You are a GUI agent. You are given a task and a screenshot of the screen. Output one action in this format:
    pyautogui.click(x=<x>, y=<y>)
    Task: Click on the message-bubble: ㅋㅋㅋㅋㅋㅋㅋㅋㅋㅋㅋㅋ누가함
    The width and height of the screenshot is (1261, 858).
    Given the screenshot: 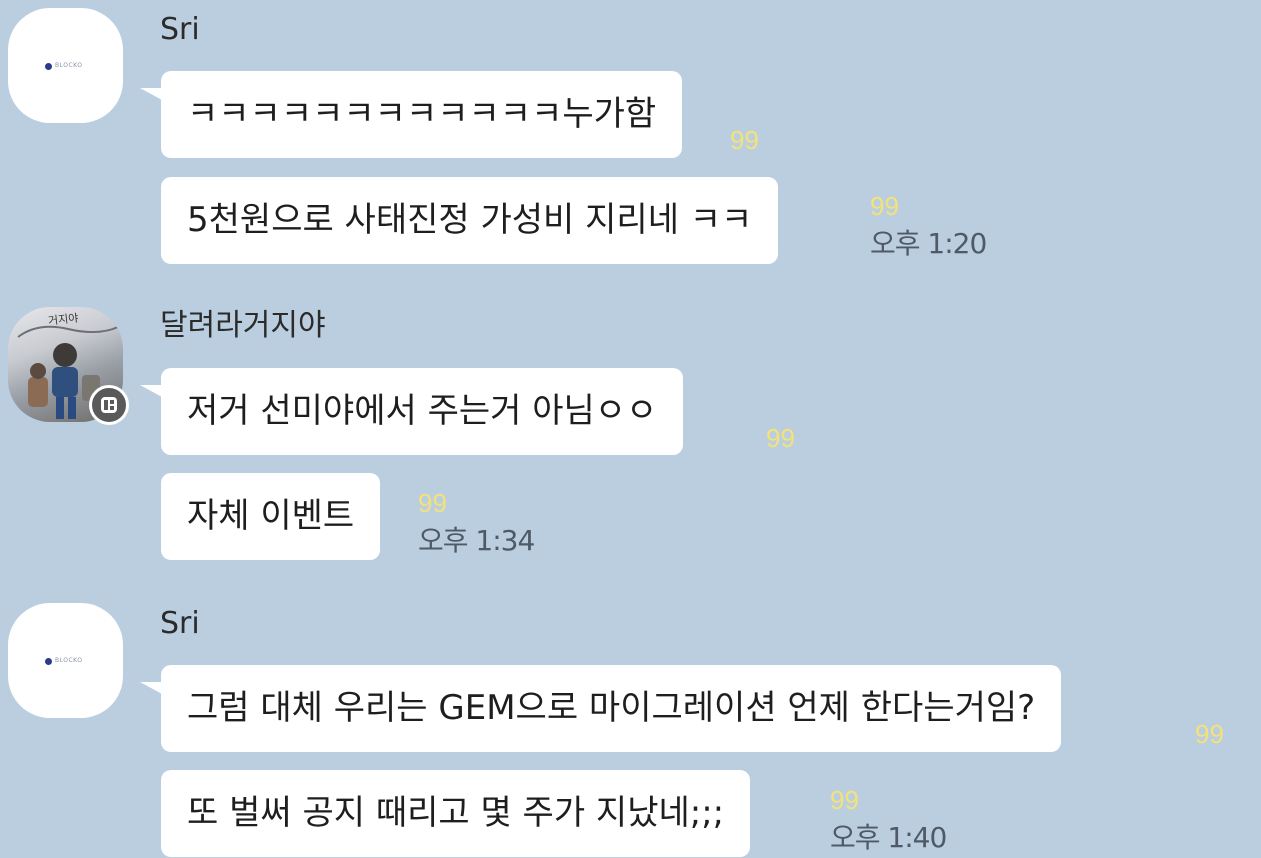 What is the action you would take?
    pyautogui.click(x=422, y=114)
    